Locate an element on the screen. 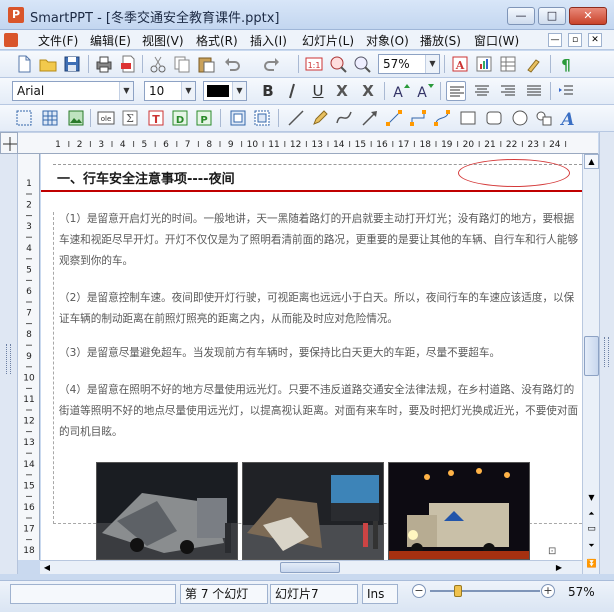 The height and width of the screenshot is (612, 614). rounded-rect-tool-icon is located at coordinates (494, 118).